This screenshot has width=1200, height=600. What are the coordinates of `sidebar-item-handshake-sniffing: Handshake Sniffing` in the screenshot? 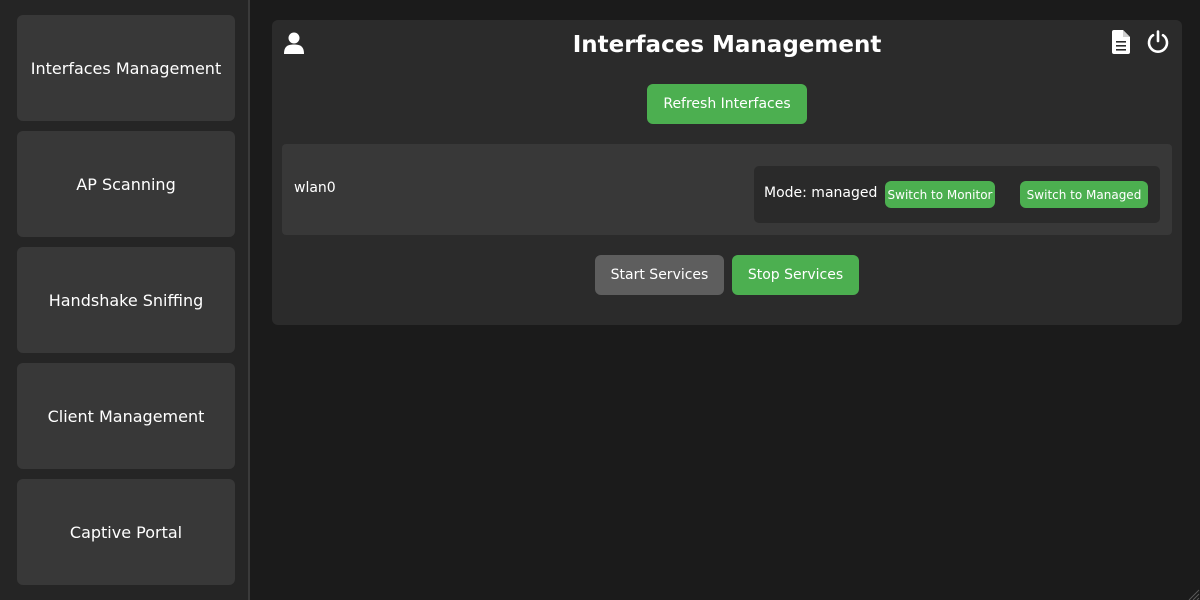 It's located at (126, 300).